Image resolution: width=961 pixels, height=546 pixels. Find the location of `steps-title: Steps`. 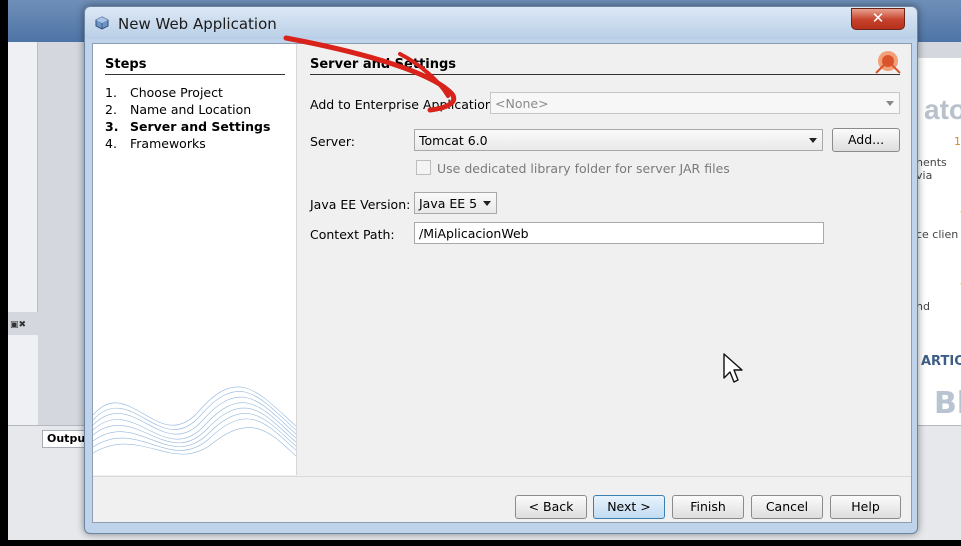

steps-title: Steps is located at coordinates (195, 66).